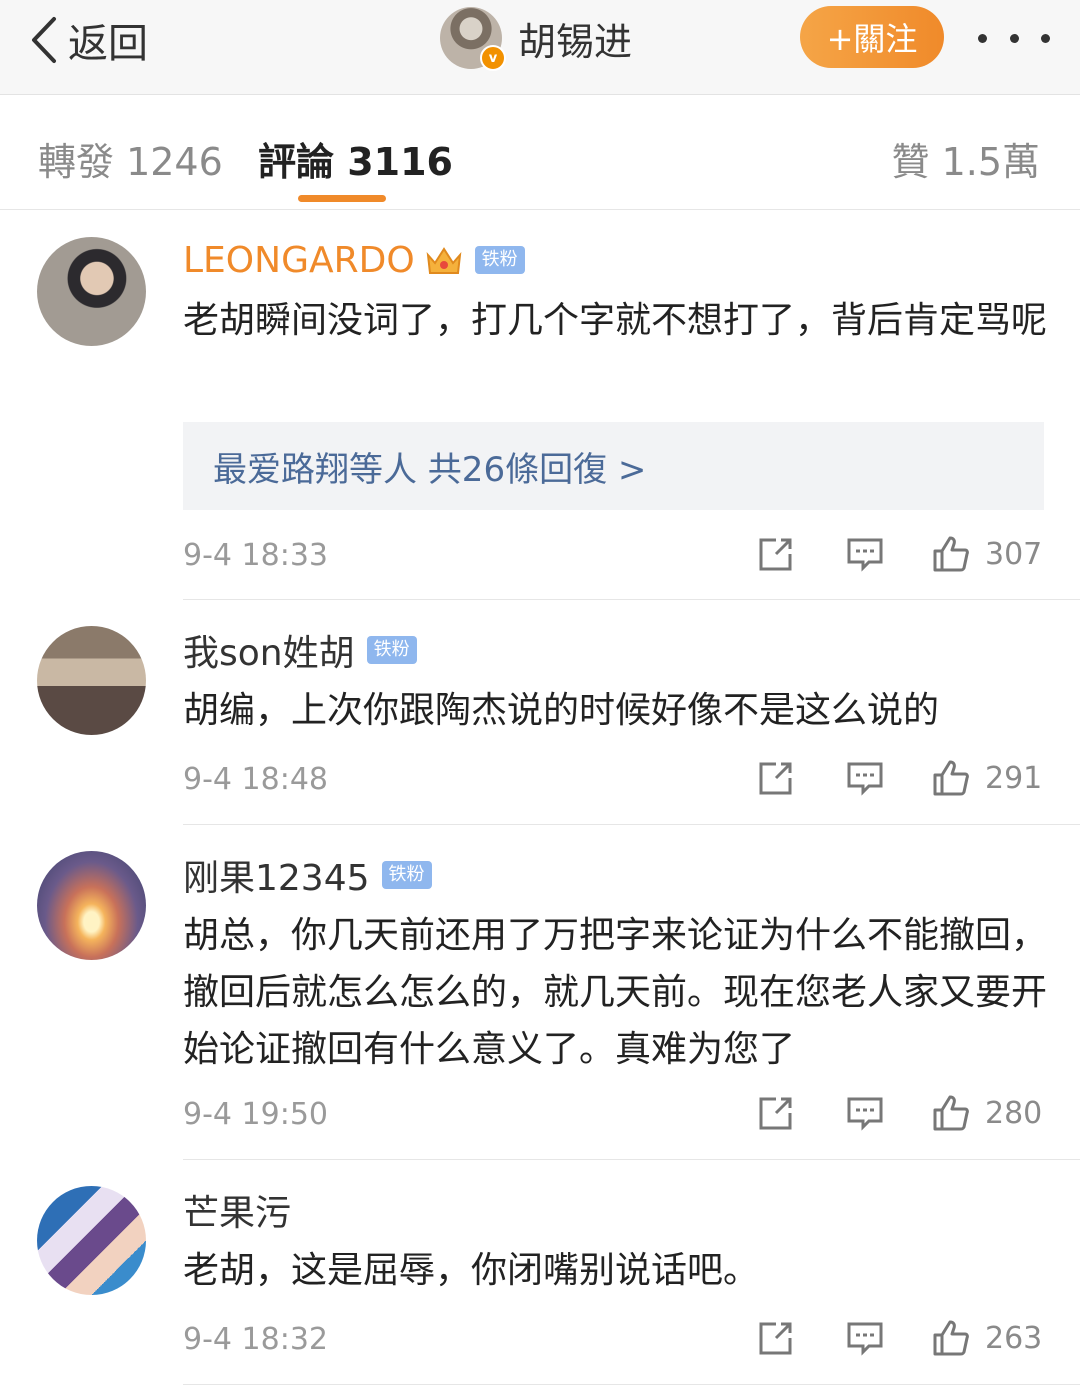 The image size is (1080, 1388). I want to click on profile-header: v 胡锡进, so click(536, 38).